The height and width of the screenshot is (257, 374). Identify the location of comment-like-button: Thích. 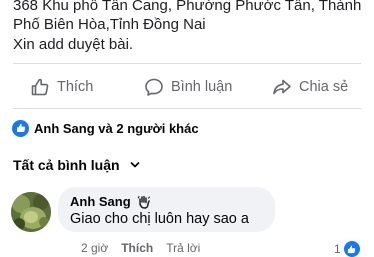
(137, 248).